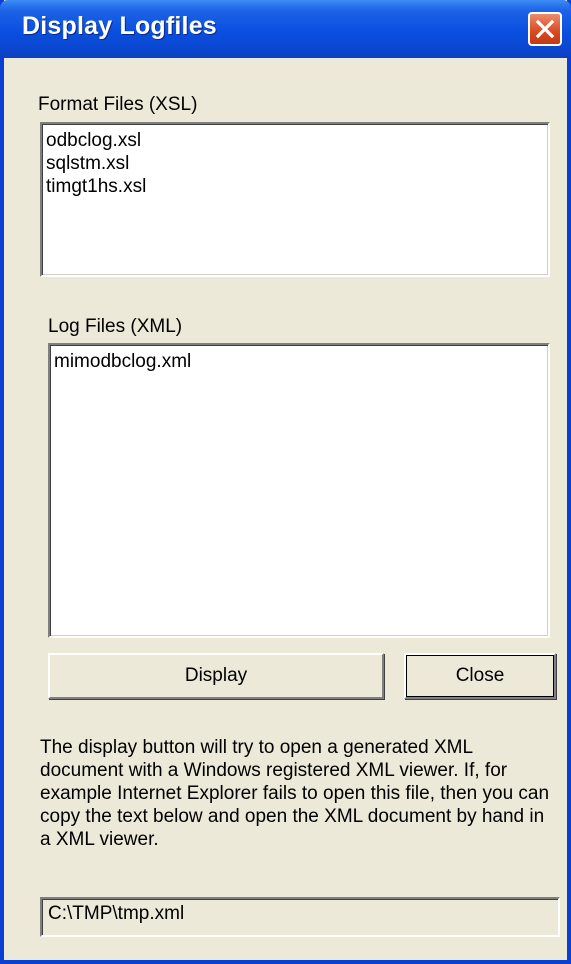 This screenshot has height=964, width=571. Describe the element at coordinates (480, 676) in the screenshot. I see `close-button: Close` at that location.